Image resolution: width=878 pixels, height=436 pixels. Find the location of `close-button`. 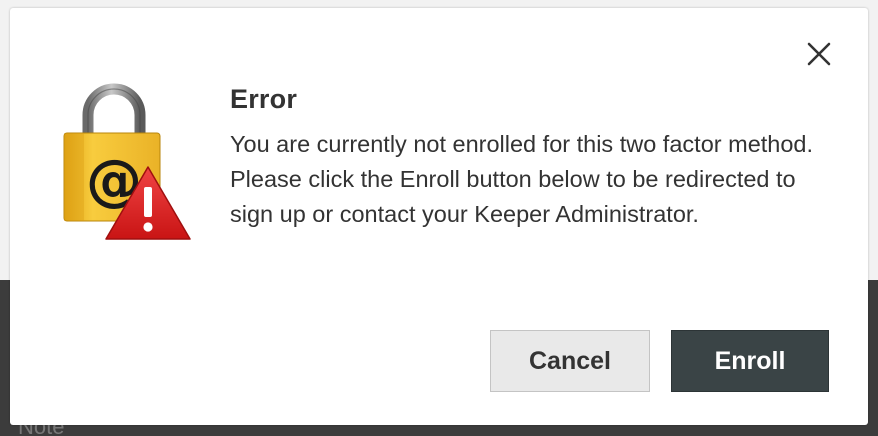

close-button is located at coordinates (819, 54).